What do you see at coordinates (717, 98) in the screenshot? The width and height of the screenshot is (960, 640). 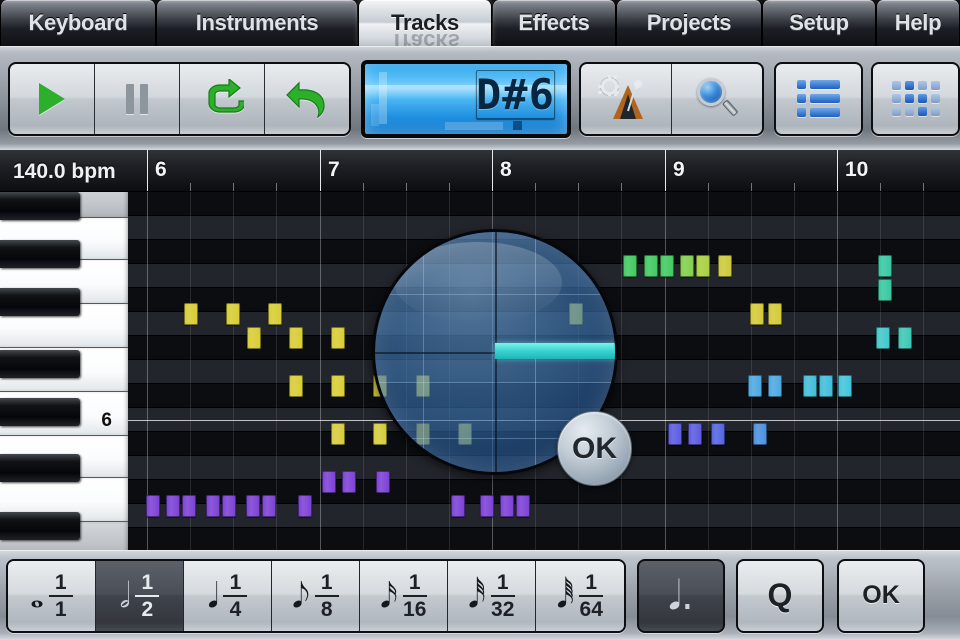 I see `zoom-button` at bounding box center [717, 98].